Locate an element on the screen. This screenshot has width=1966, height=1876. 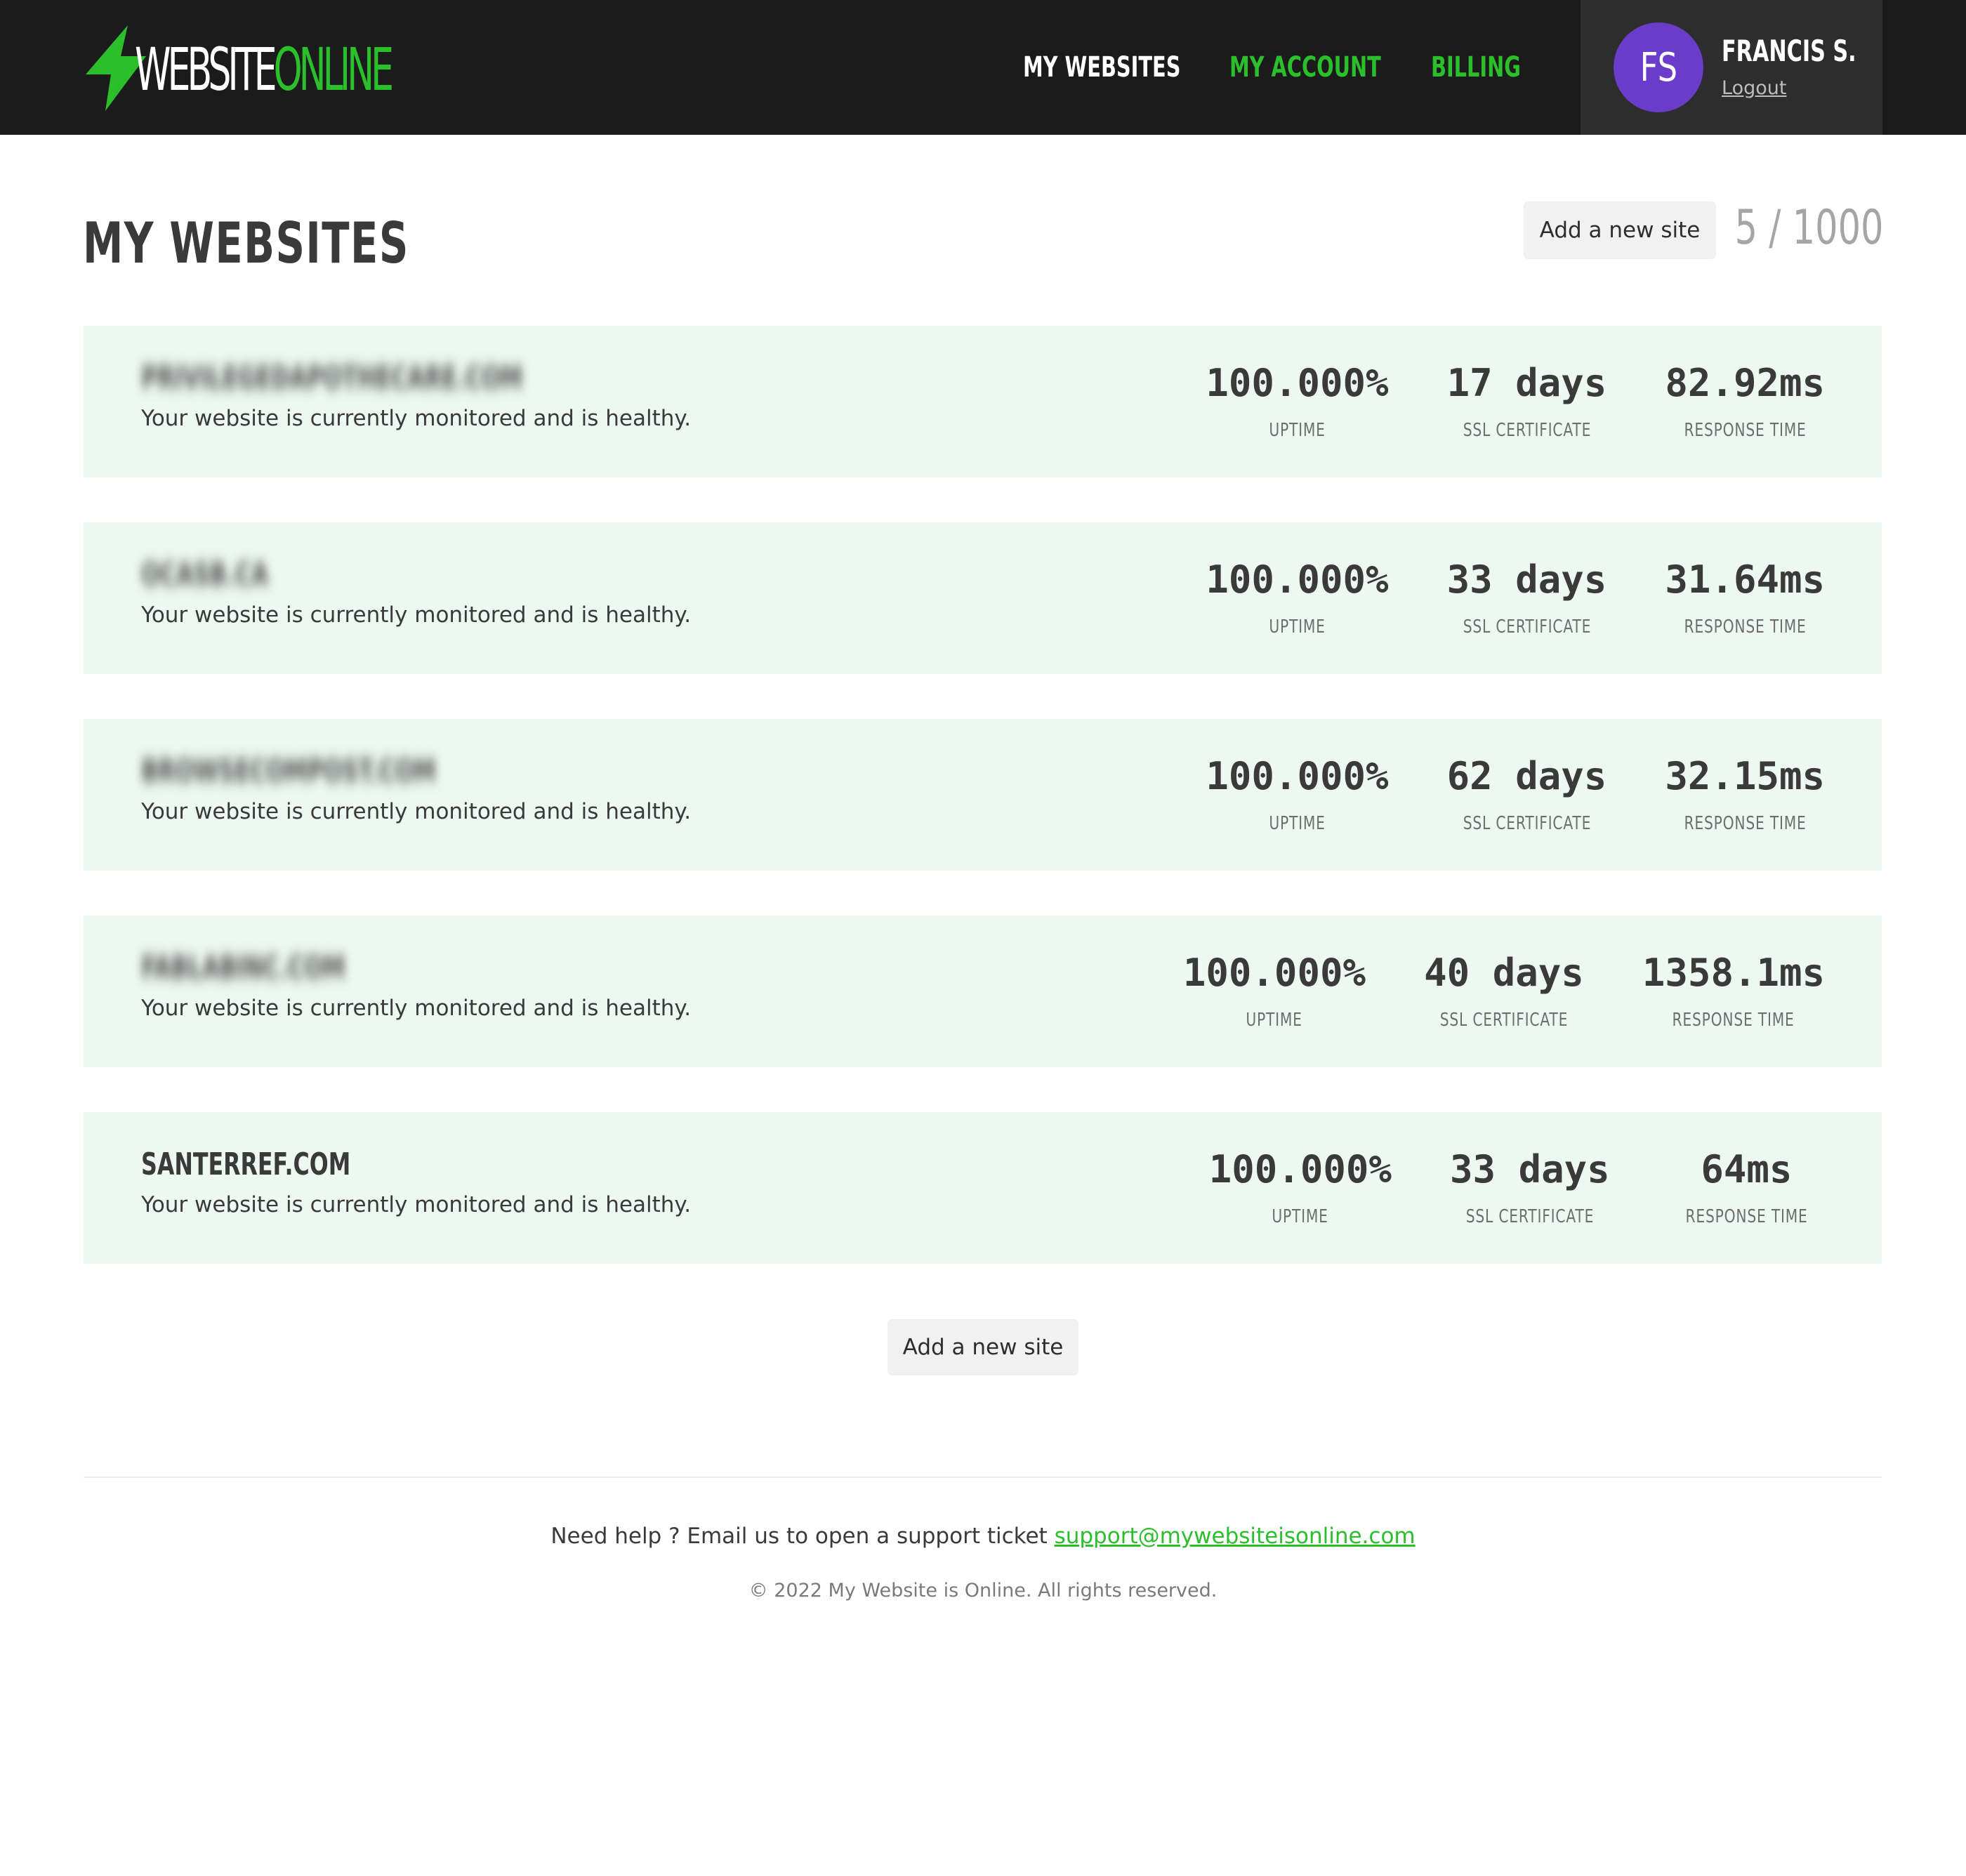
footer-divider is located at coordinates (983, 1477).